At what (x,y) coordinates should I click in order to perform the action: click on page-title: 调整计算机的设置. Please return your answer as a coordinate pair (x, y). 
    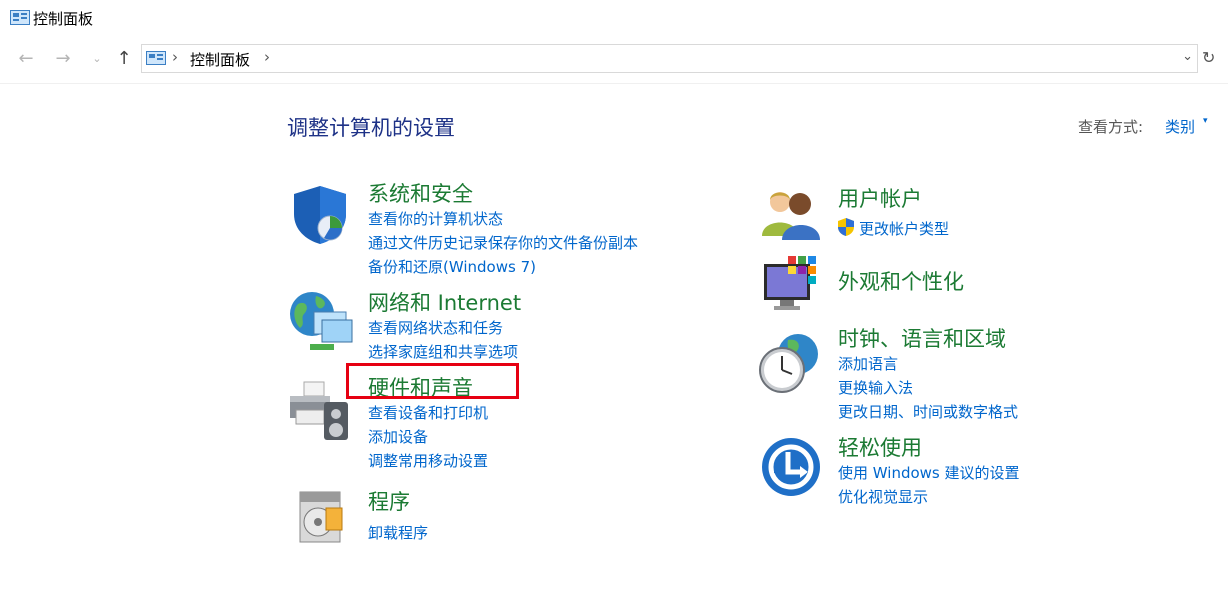
    Looking at the image, I should click on (371, 128).